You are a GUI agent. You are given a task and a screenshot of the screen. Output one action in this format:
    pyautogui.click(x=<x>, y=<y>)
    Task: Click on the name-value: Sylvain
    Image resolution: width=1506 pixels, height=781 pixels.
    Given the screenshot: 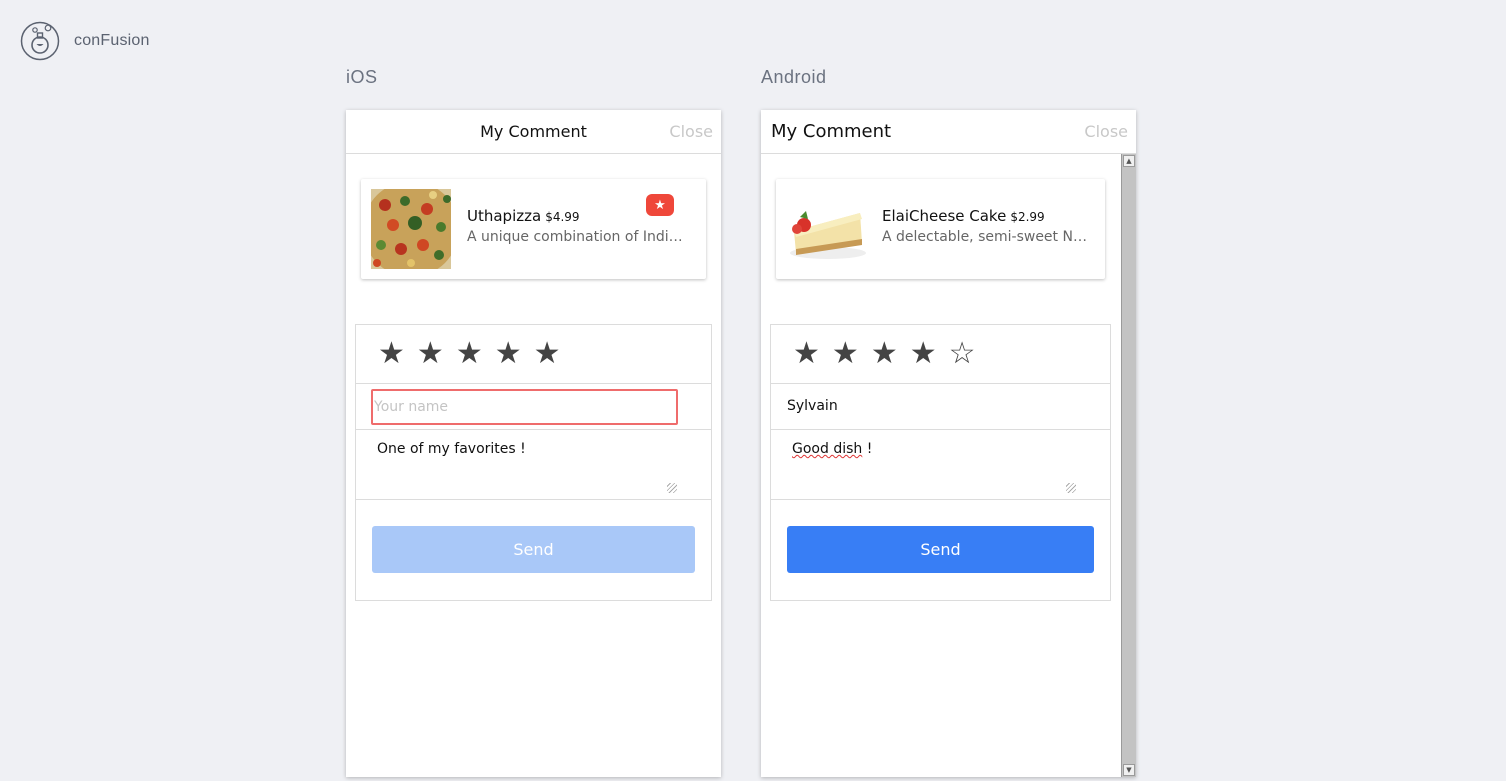 What is the action you would take?
    pyautogui.click(x=812, y=406)
    